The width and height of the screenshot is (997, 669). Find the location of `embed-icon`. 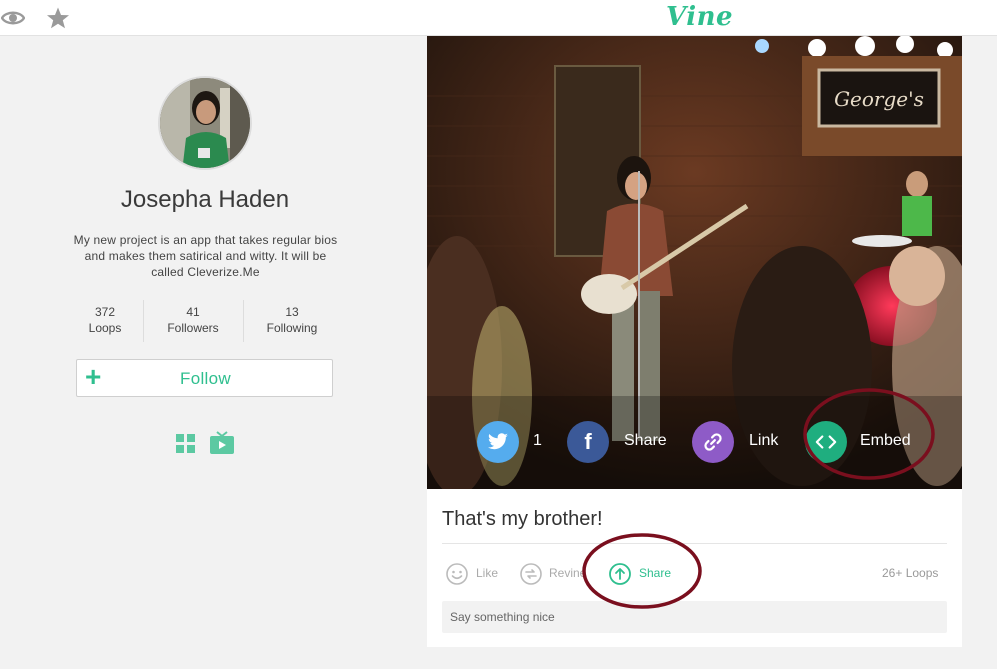

embed-icon is located at coordinates (826, 442).